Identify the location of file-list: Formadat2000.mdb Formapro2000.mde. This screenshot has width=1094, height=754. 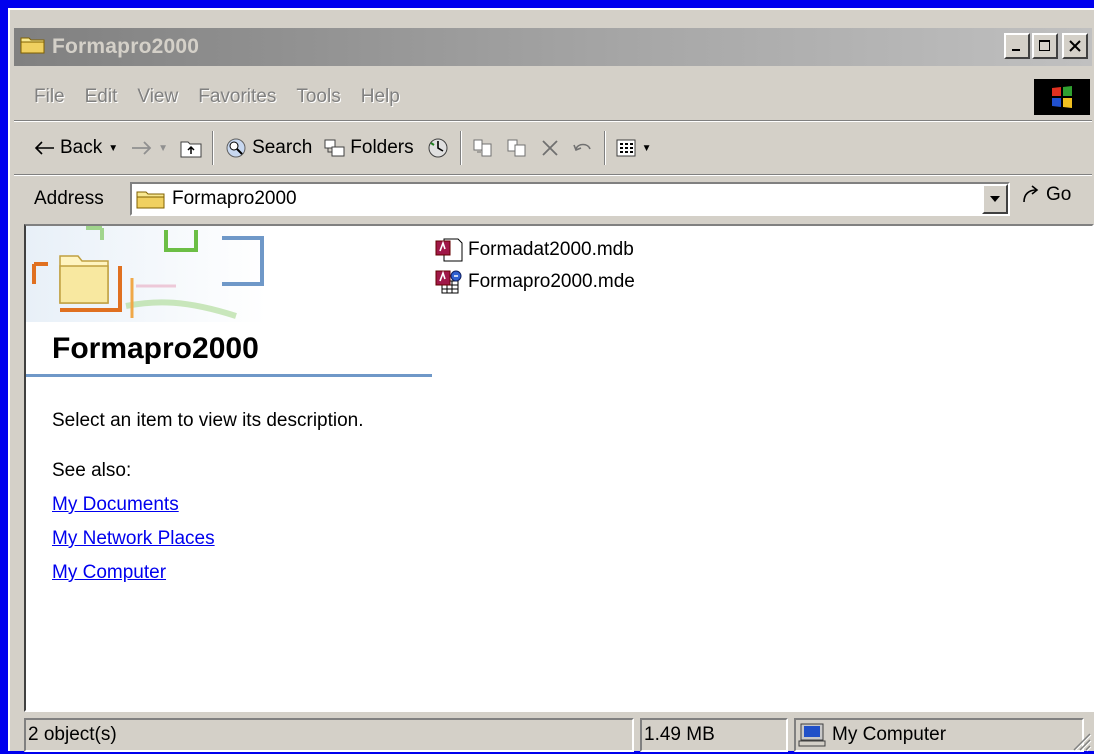
(534, 266).